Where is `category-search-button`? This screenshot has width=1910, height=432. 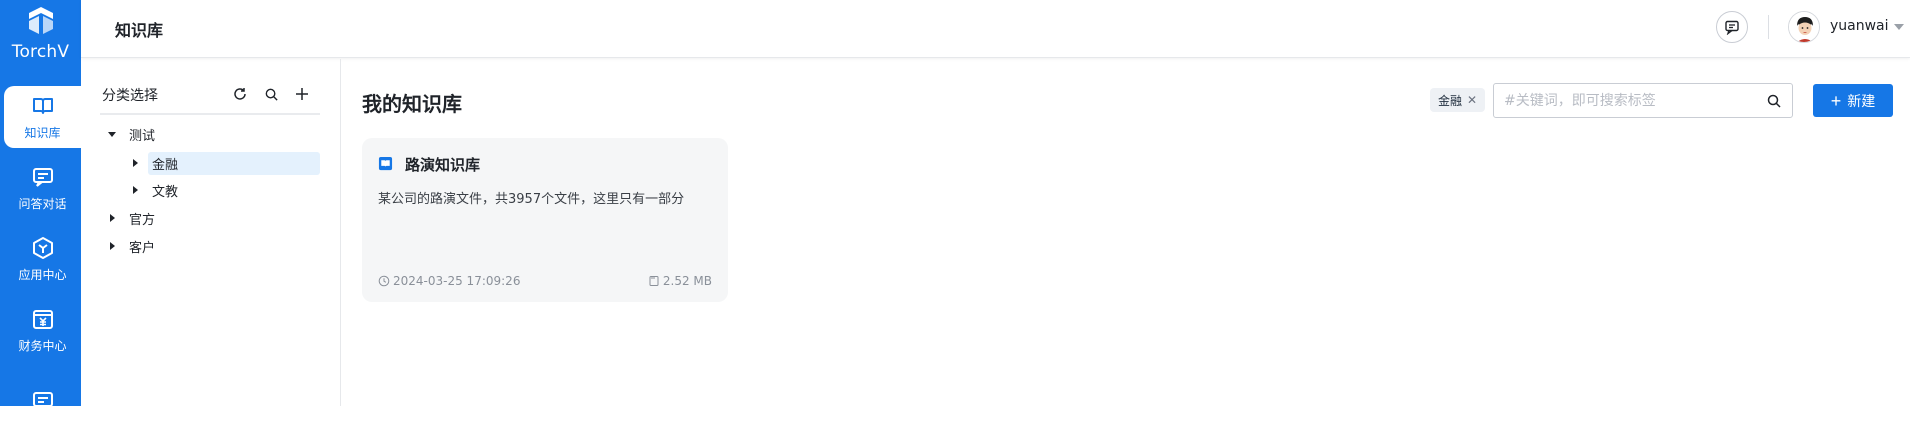 category-search-button is located at coordinates (271, 94).